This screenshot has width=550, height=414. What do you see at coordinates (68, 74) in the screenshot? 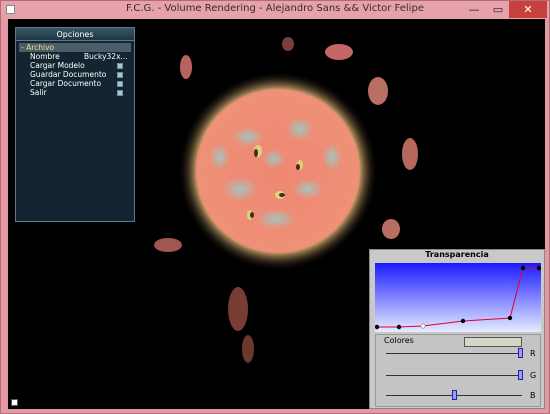
I see `menu-item-label: Guardar Documento` at bounding box center [68, 74].